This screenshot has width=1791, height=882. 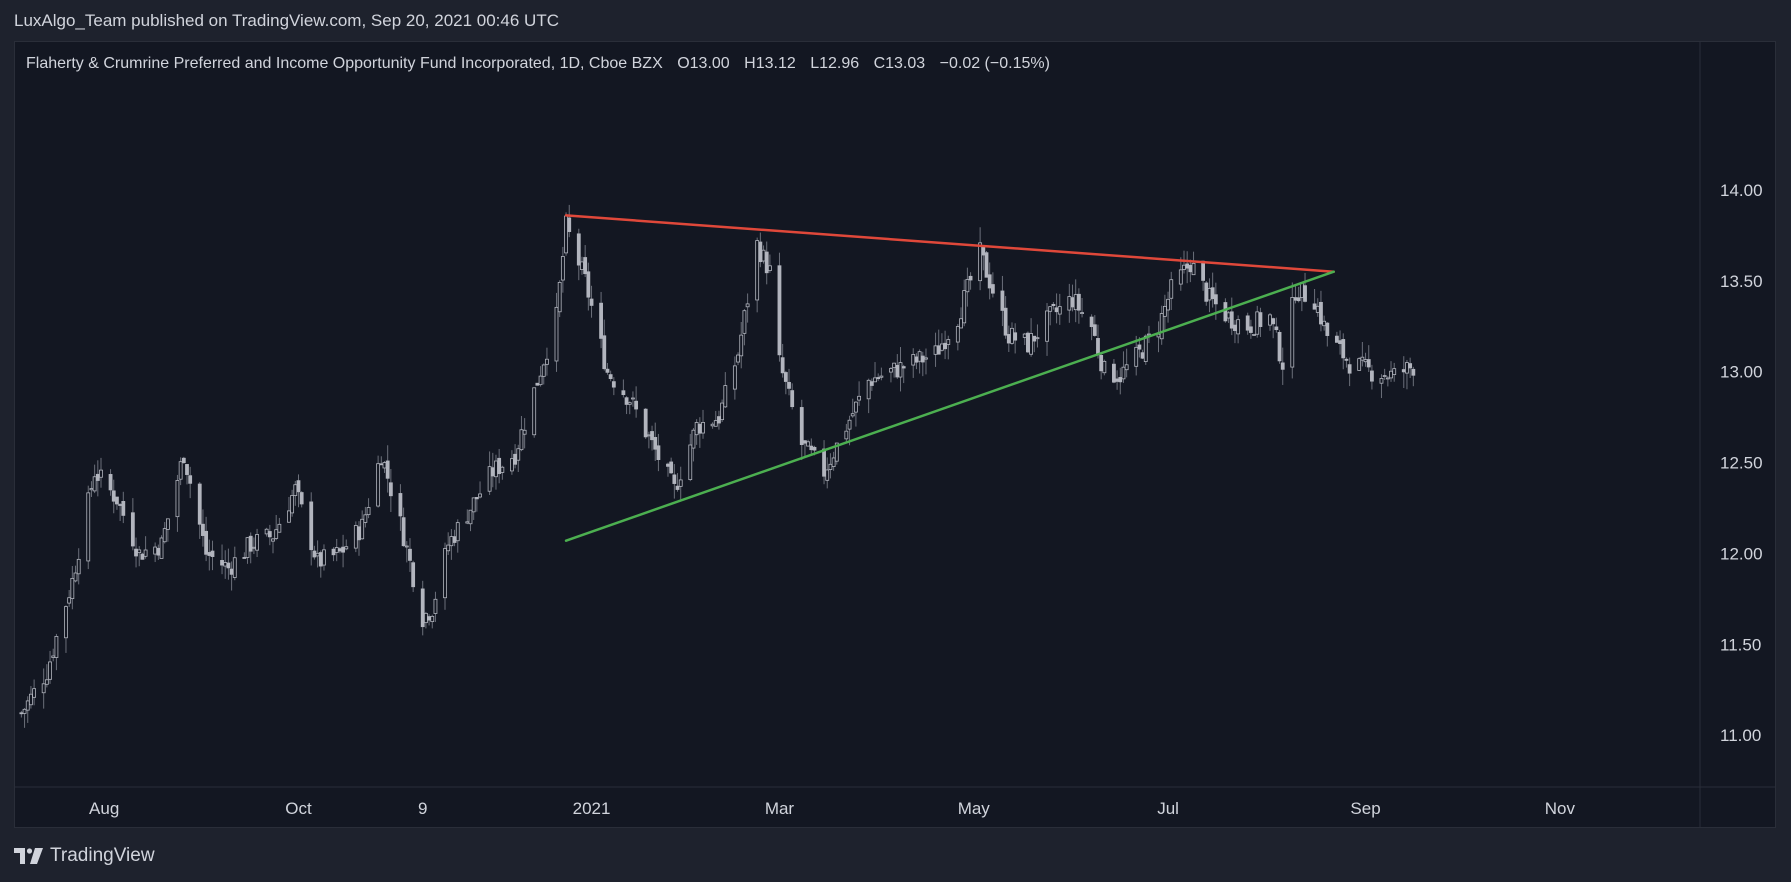 I want to click on time-tick-label: Aug, so click(x=104, y=808).